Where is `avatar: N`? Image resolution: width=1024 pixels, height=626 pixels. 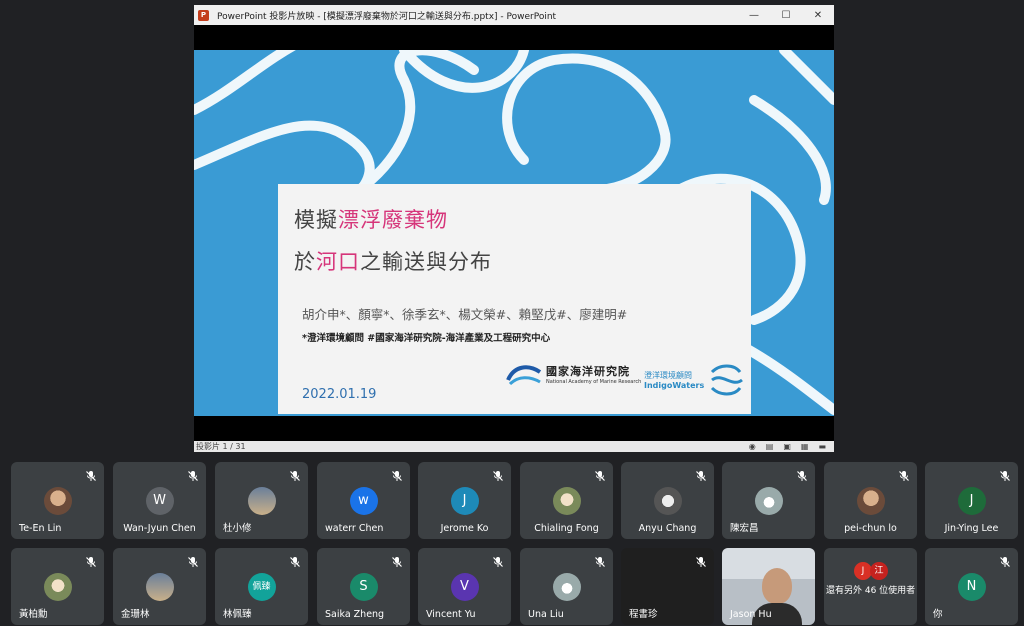
avatar: N is located at coordinates (971, 587).